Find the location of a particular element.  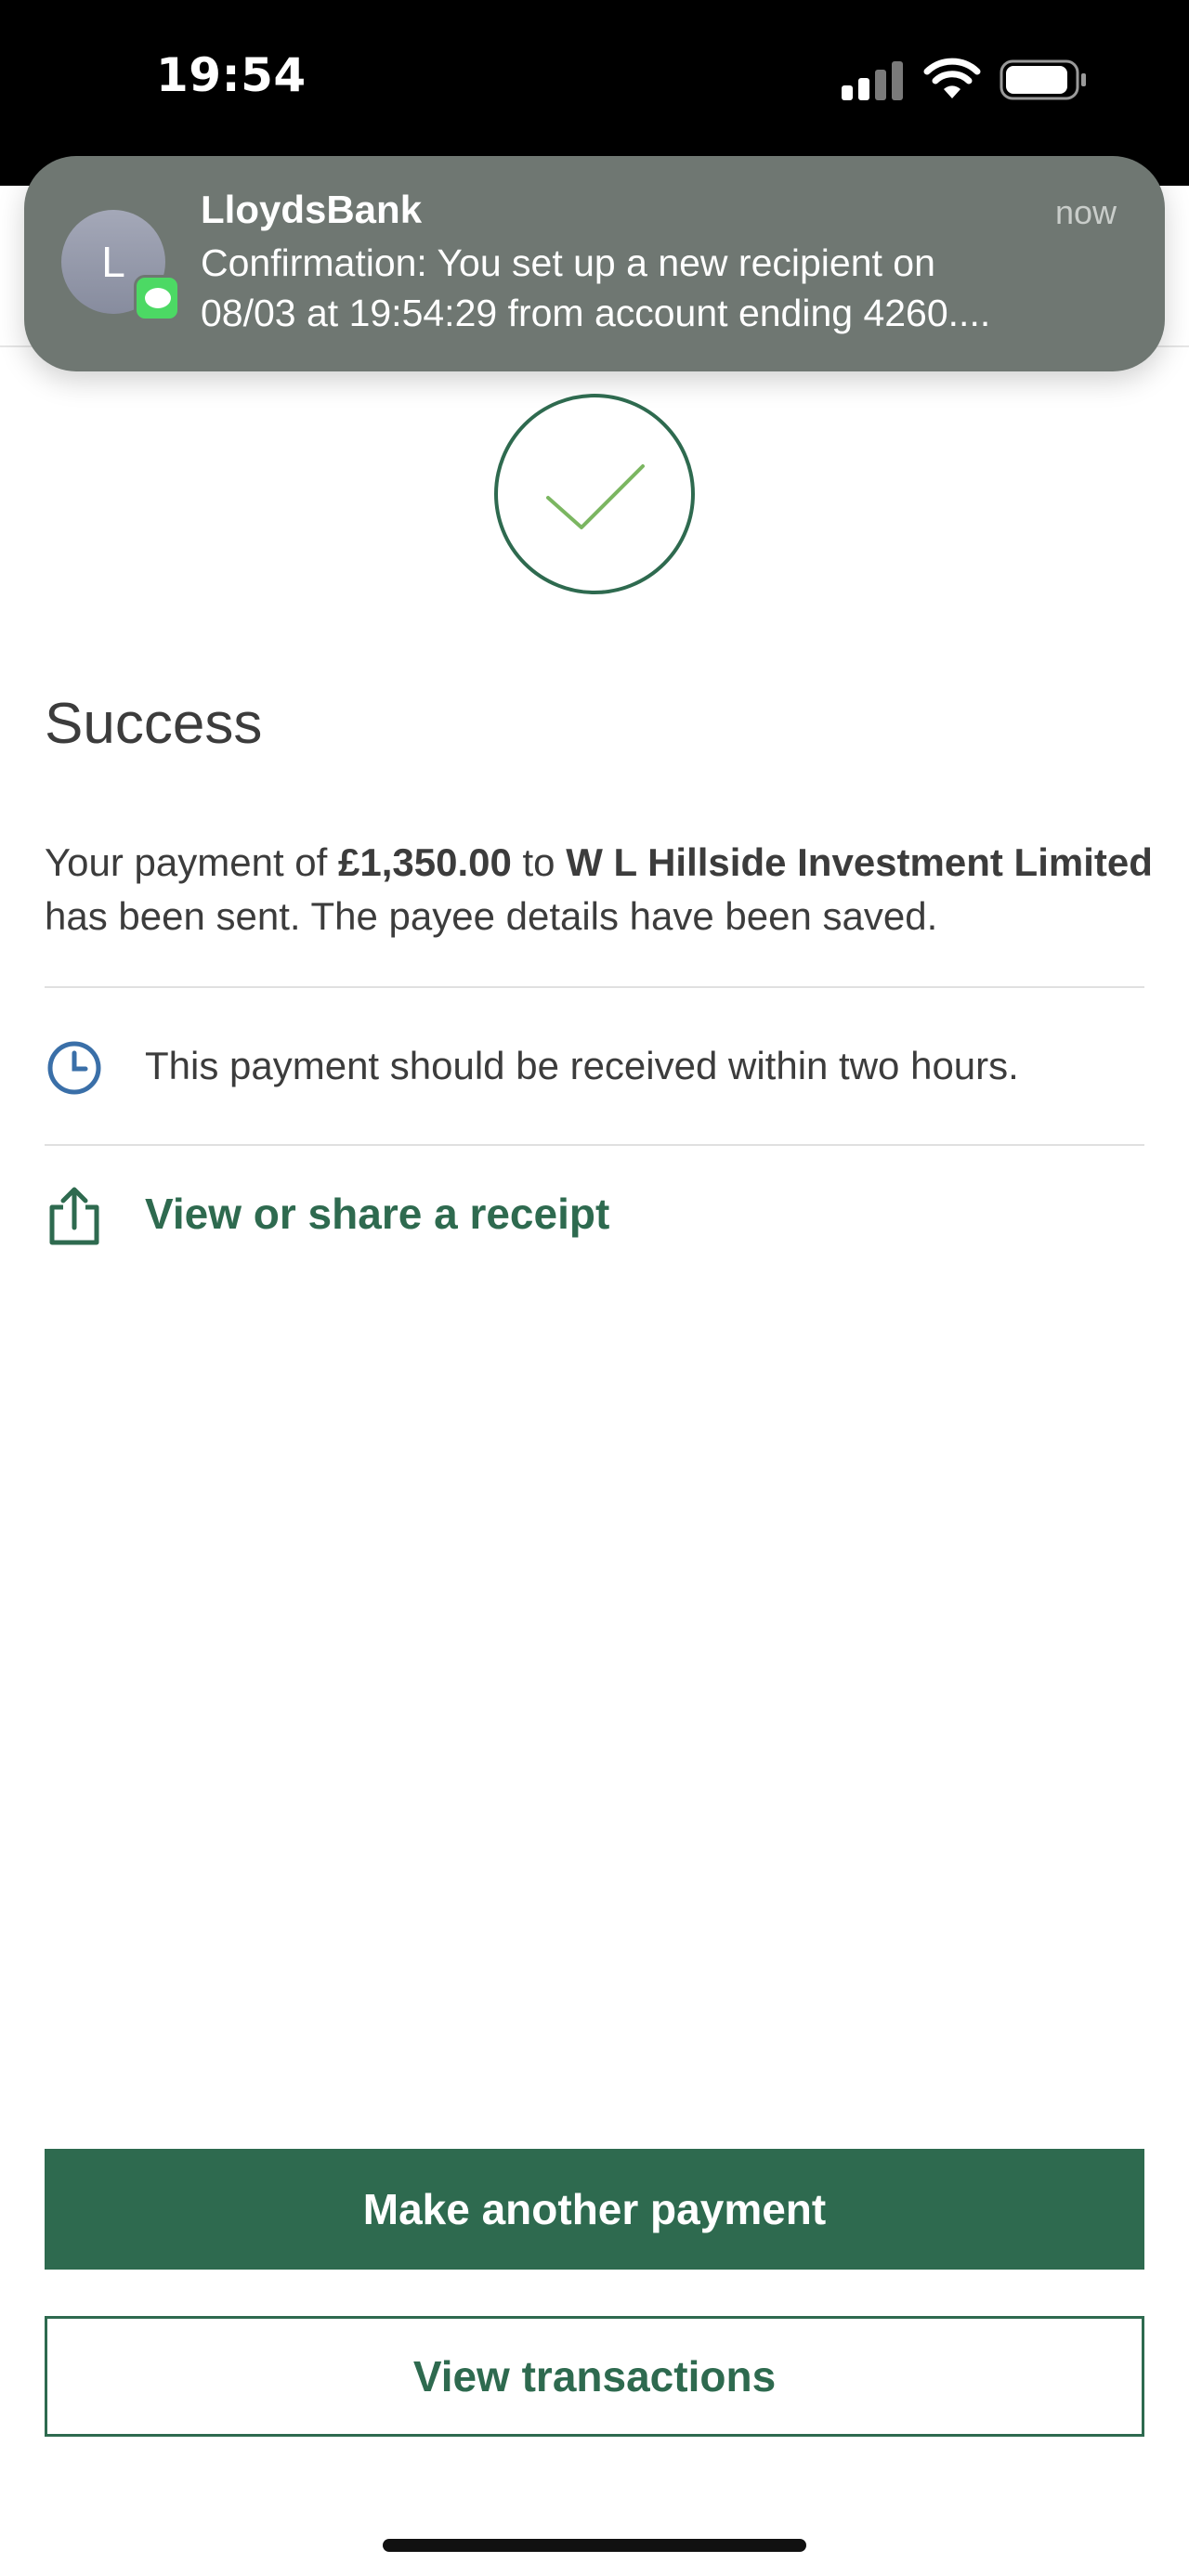

notification-time: now is located at coordinates (1085, 212).